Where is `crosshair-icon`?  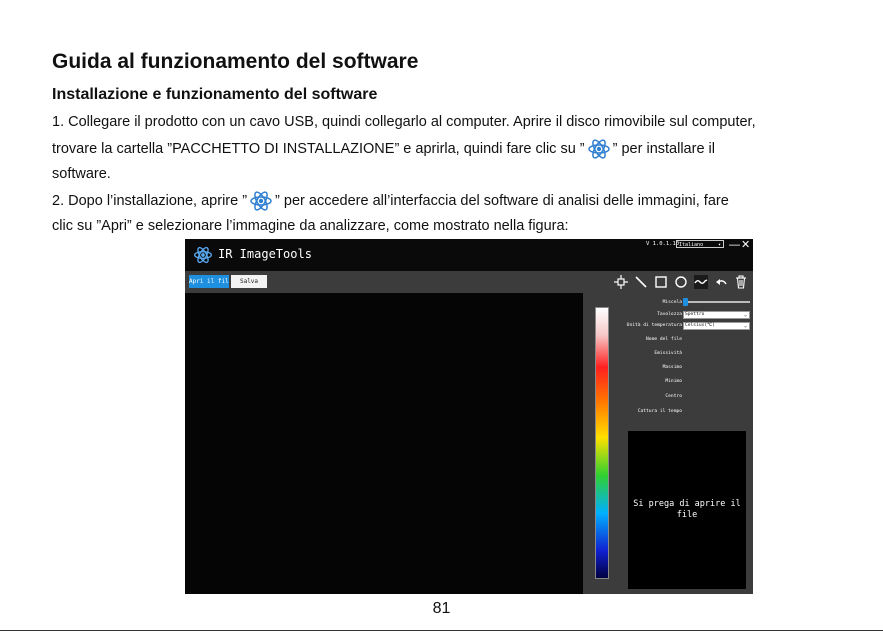
crosshair-icon is located at coordinates (621, 282).